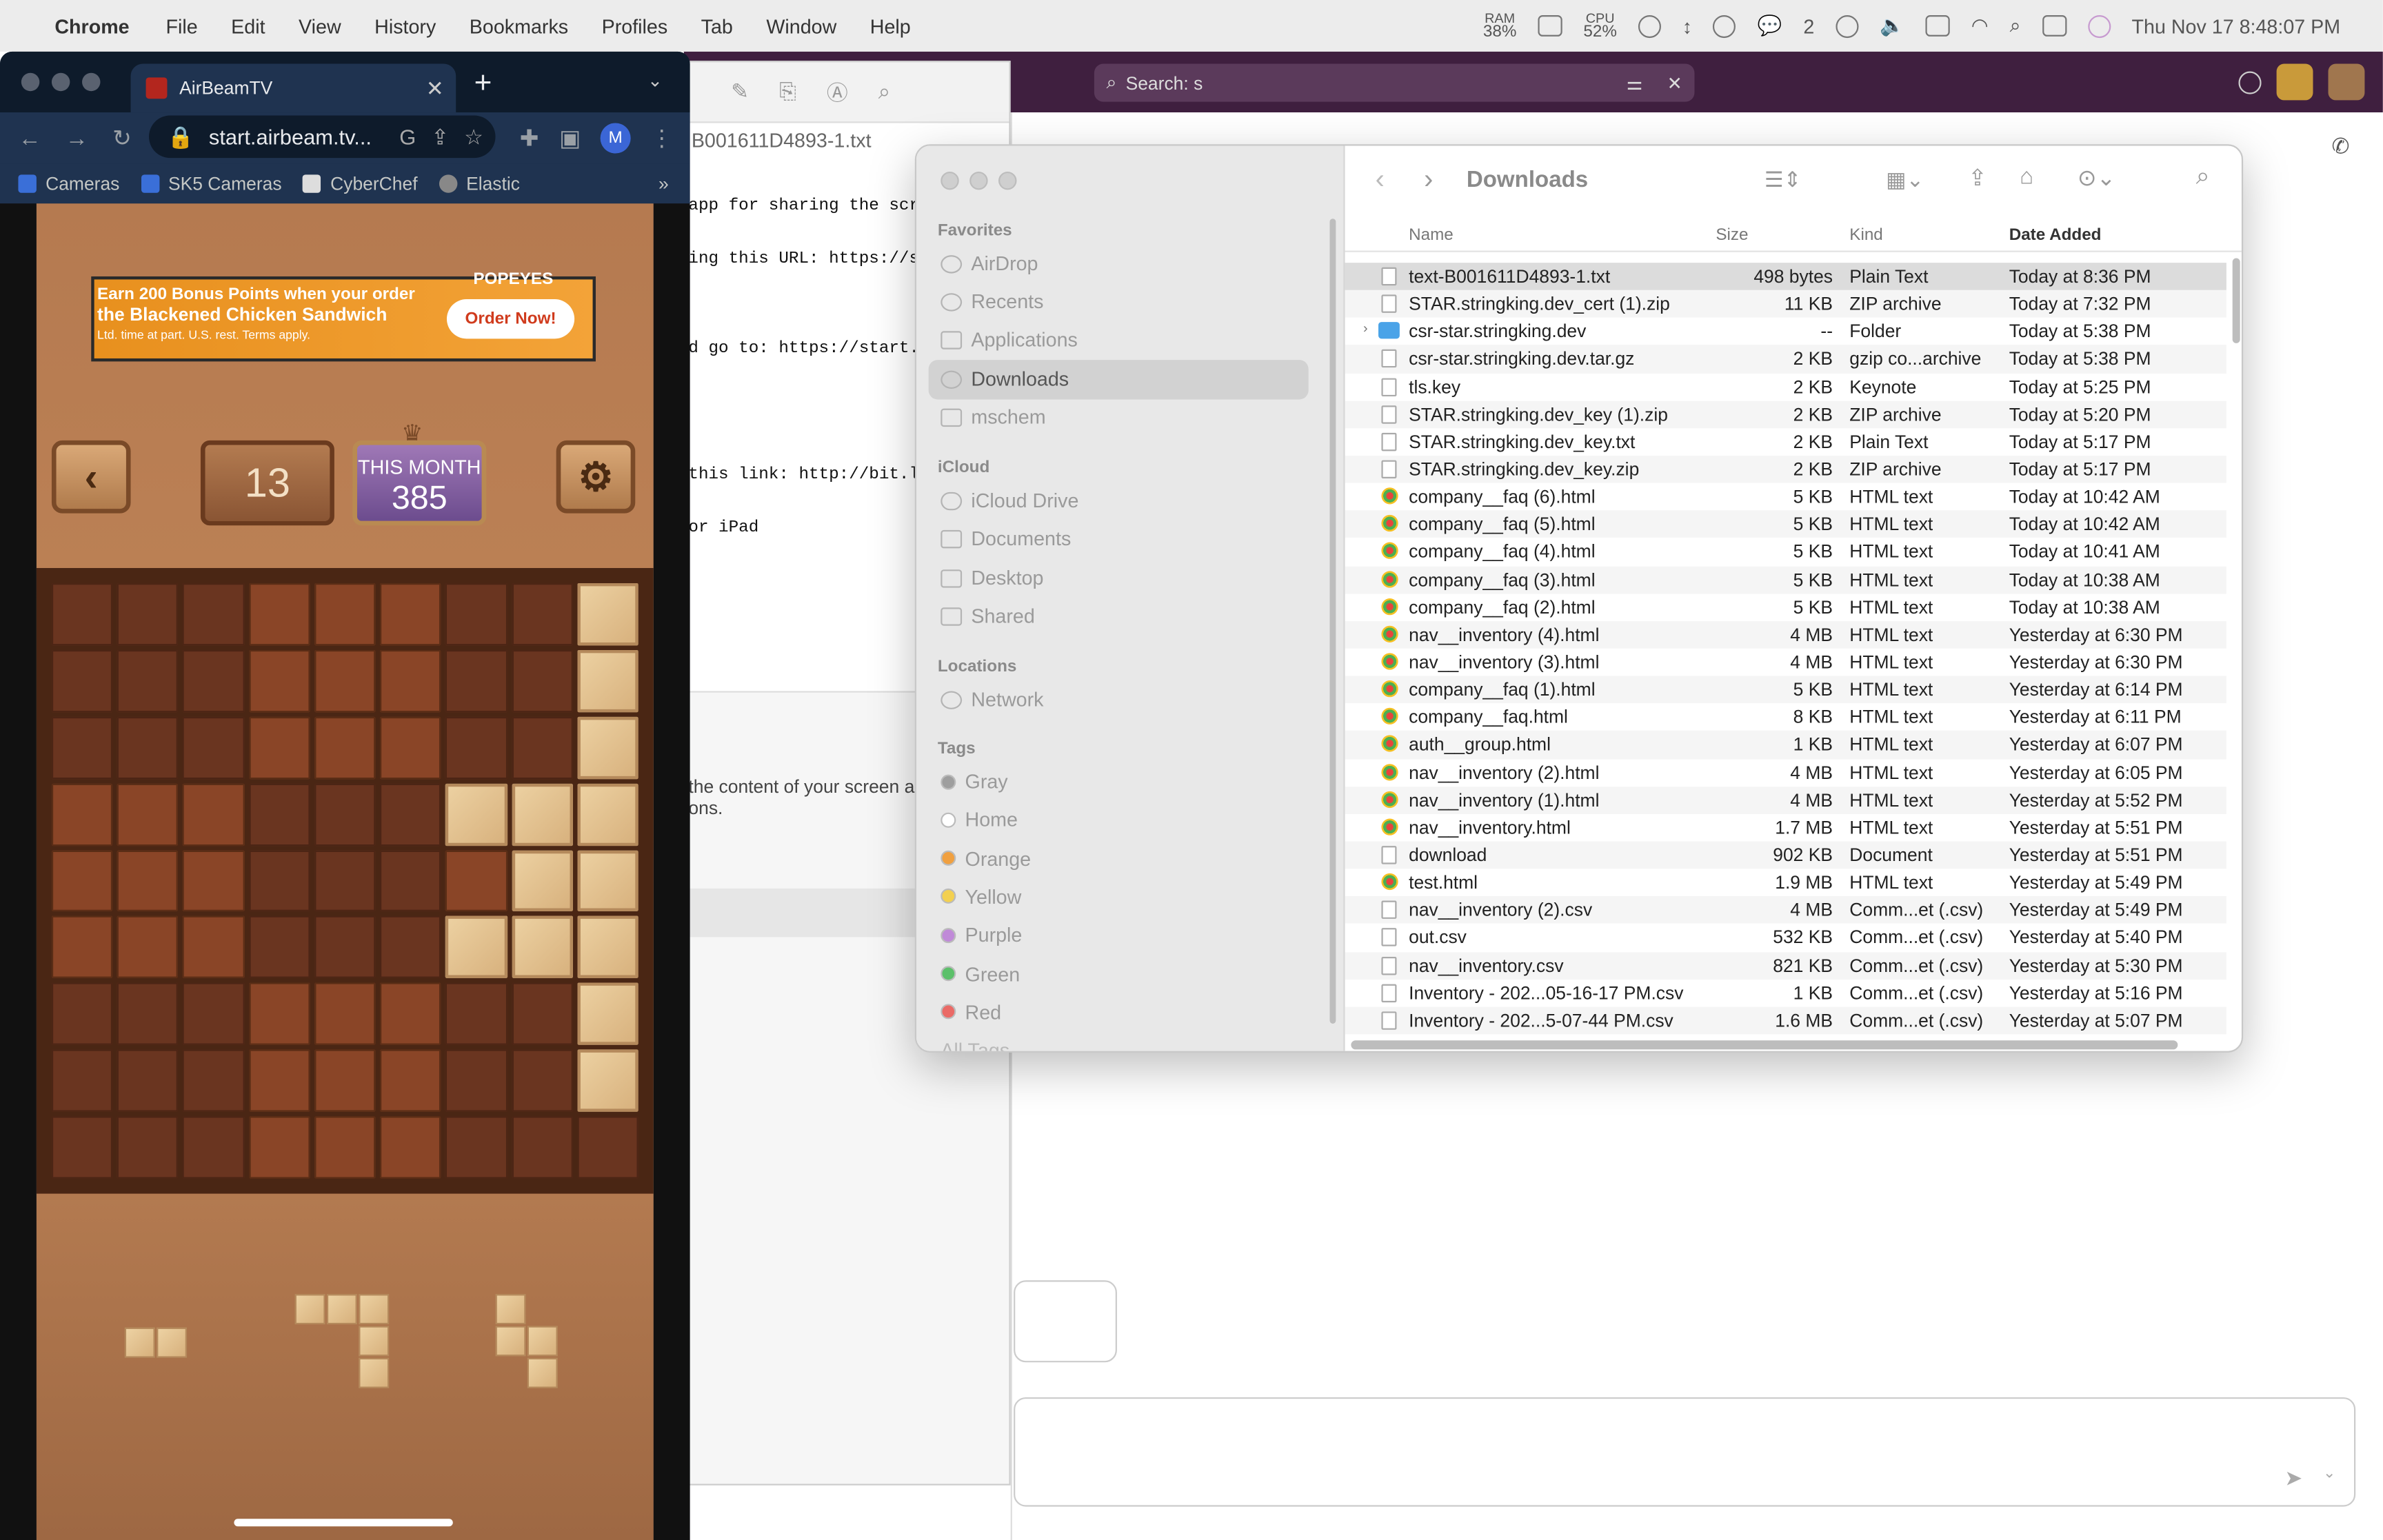 This screenshot has height=1540, width=2383. What do you see at coordinates (992, 302) in the screenshot?
I see `sidebar-item-recents: Recents` at bounding box center [992, 302].